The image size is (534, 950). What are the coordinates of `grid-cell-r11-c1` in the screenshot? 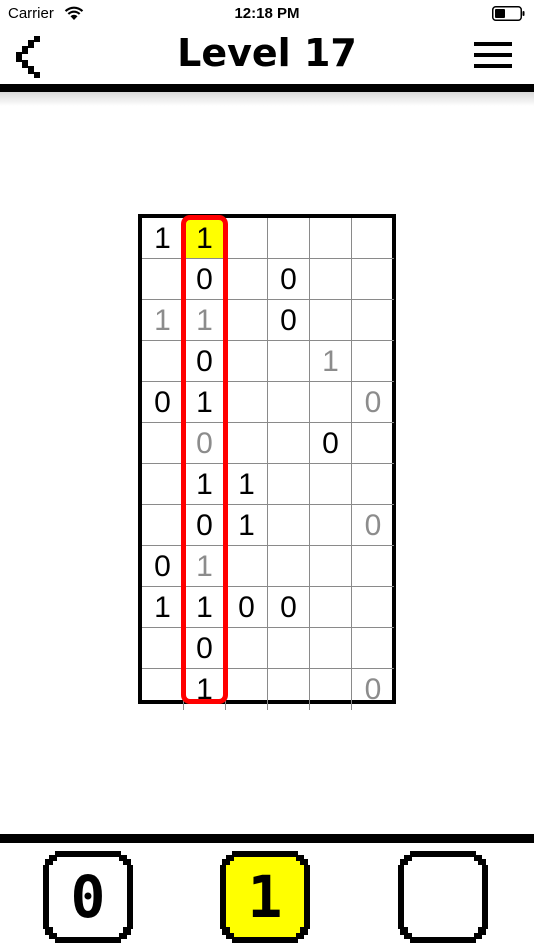 It's located at (163, 648).